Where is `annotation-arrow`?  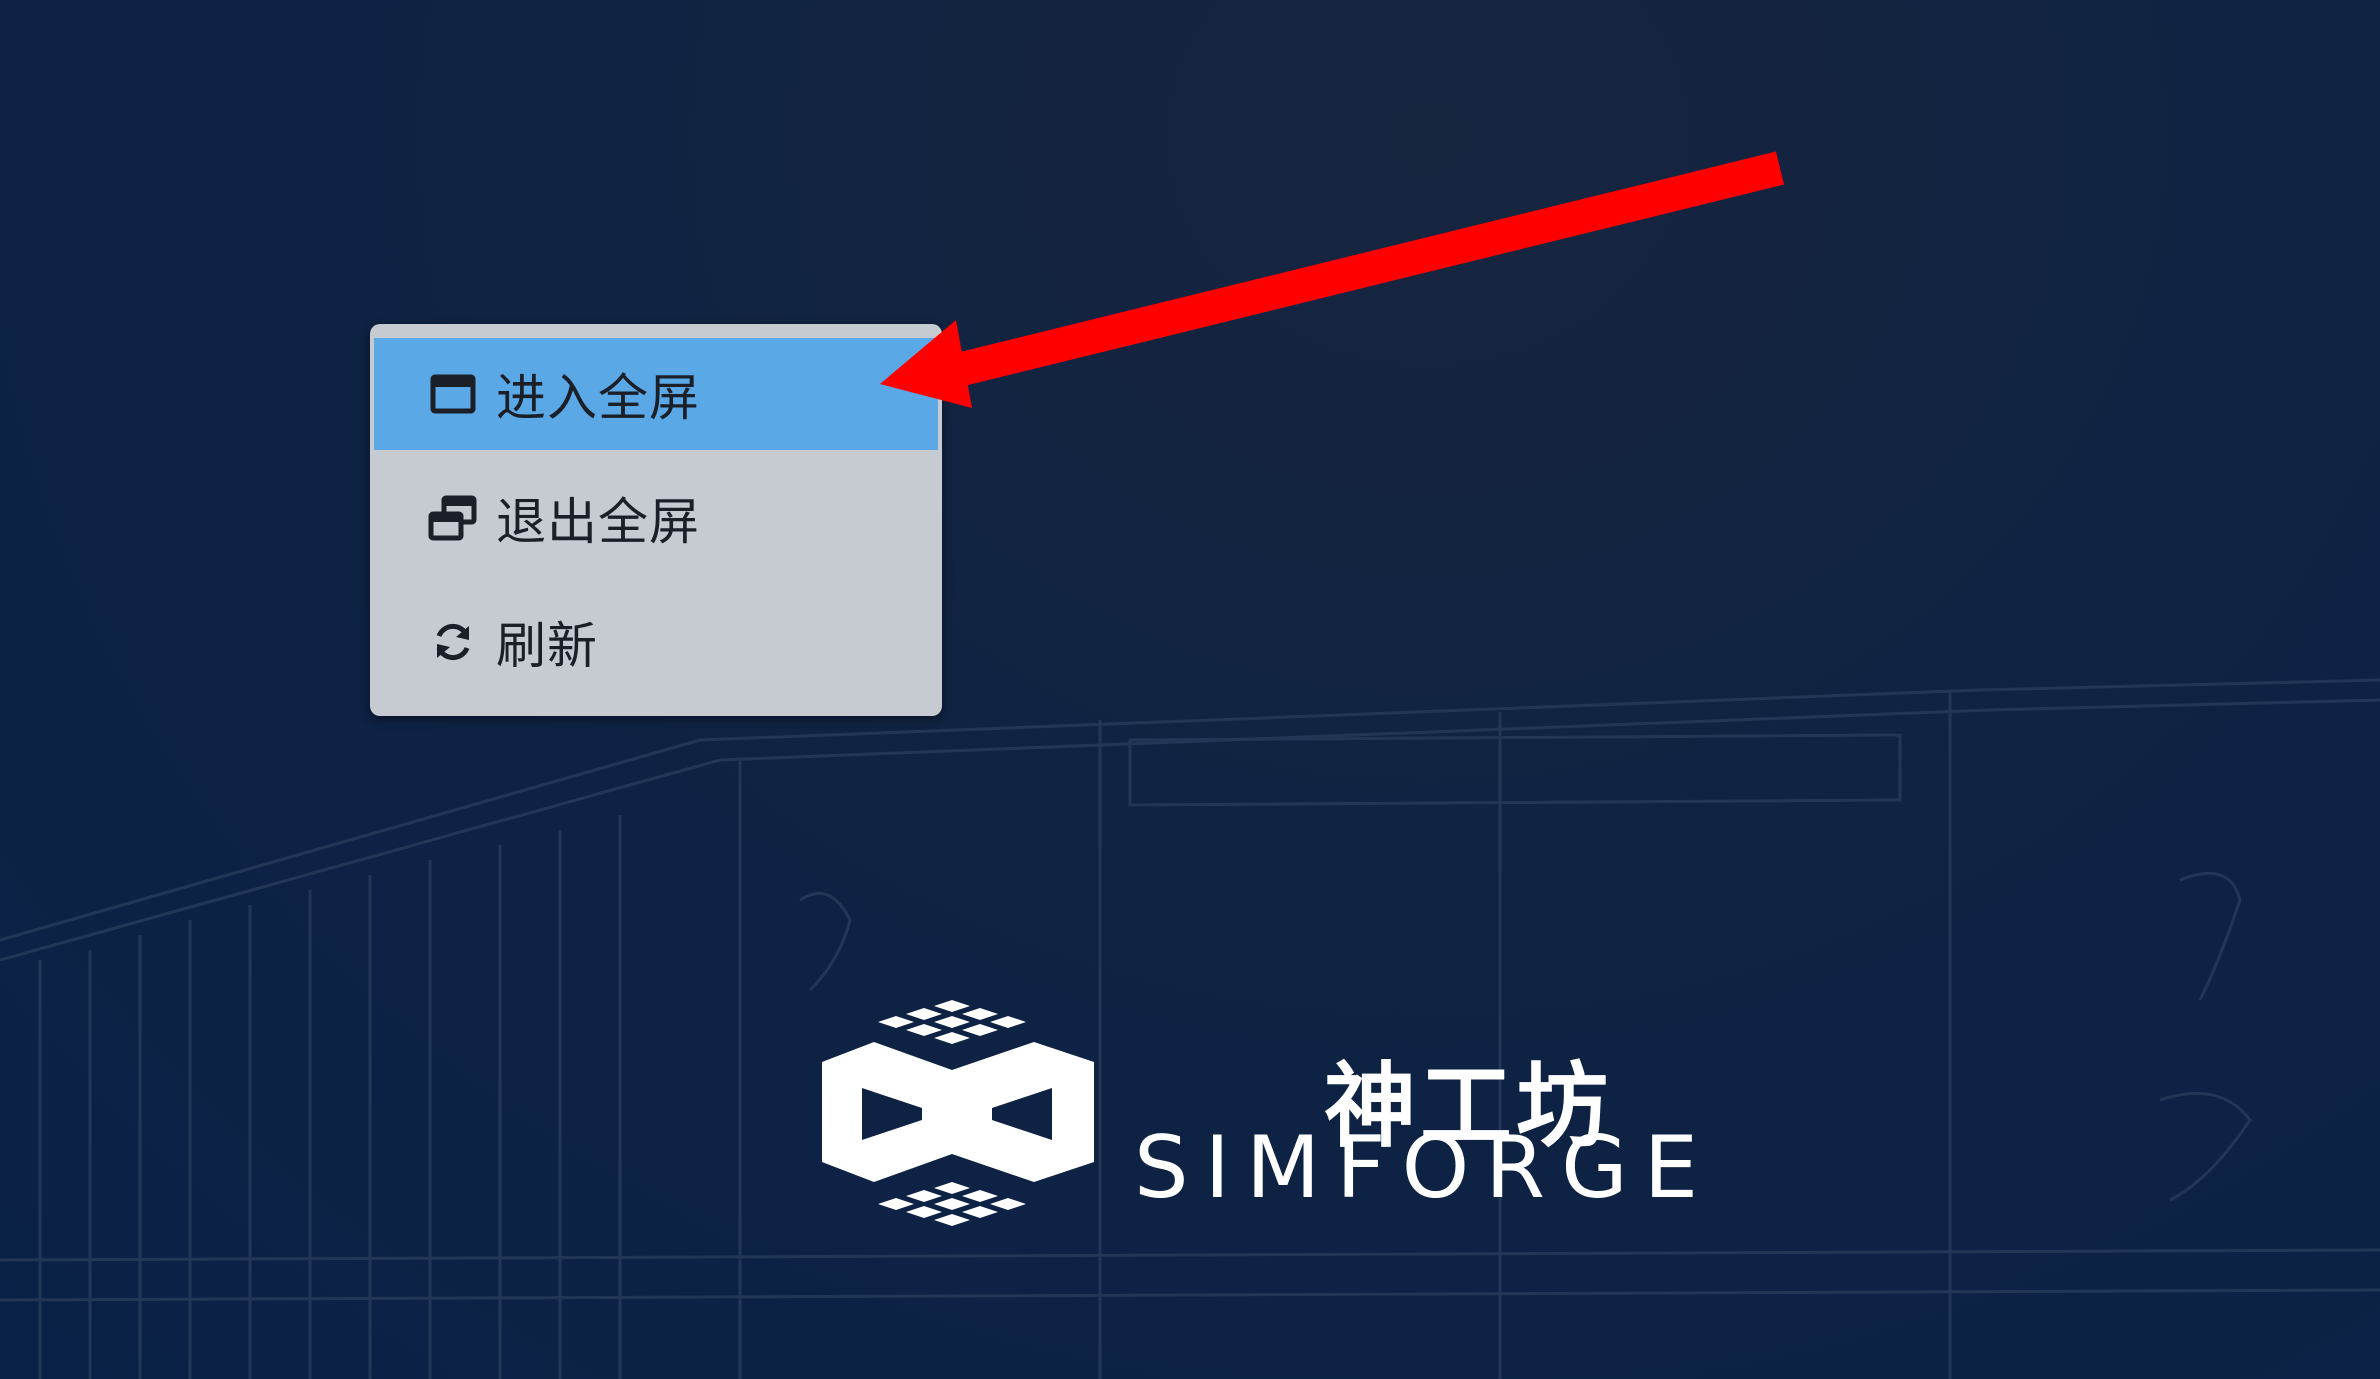 annotation-arrow is located at coordinates (1332, 279).